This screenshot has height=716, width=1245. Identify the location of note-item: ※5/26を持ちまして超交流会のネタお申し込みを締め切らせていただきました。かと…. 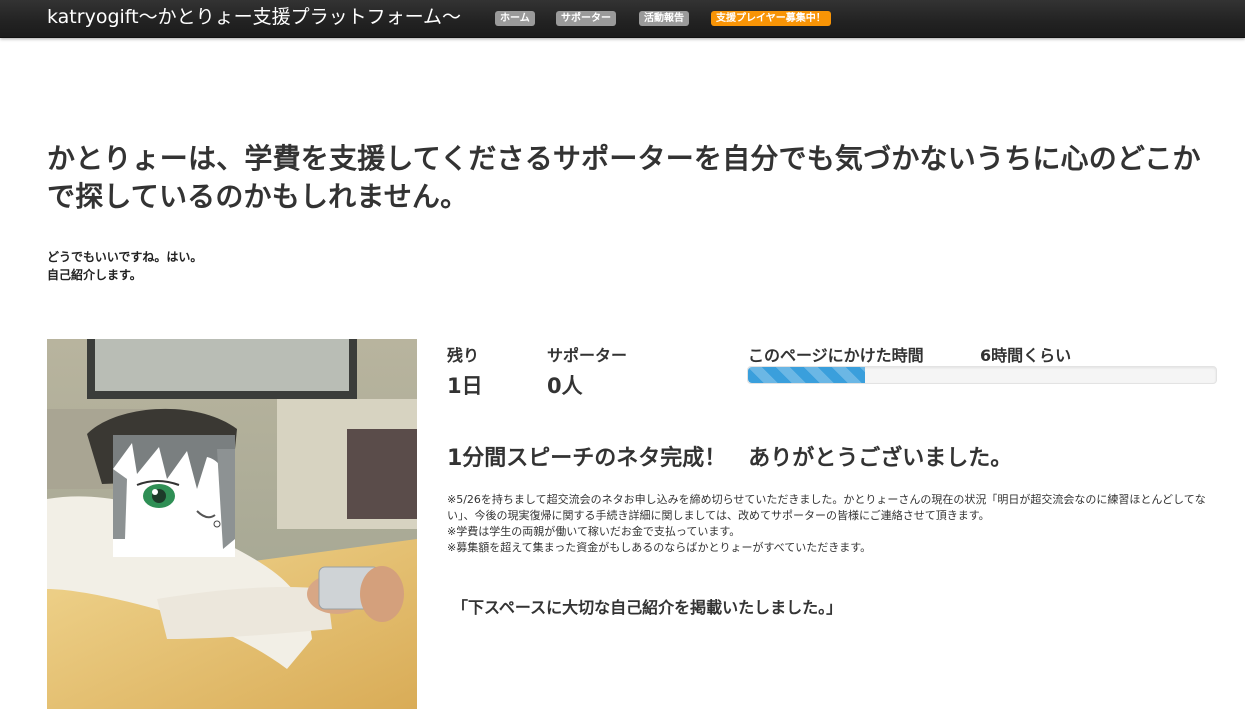
(826, 507).